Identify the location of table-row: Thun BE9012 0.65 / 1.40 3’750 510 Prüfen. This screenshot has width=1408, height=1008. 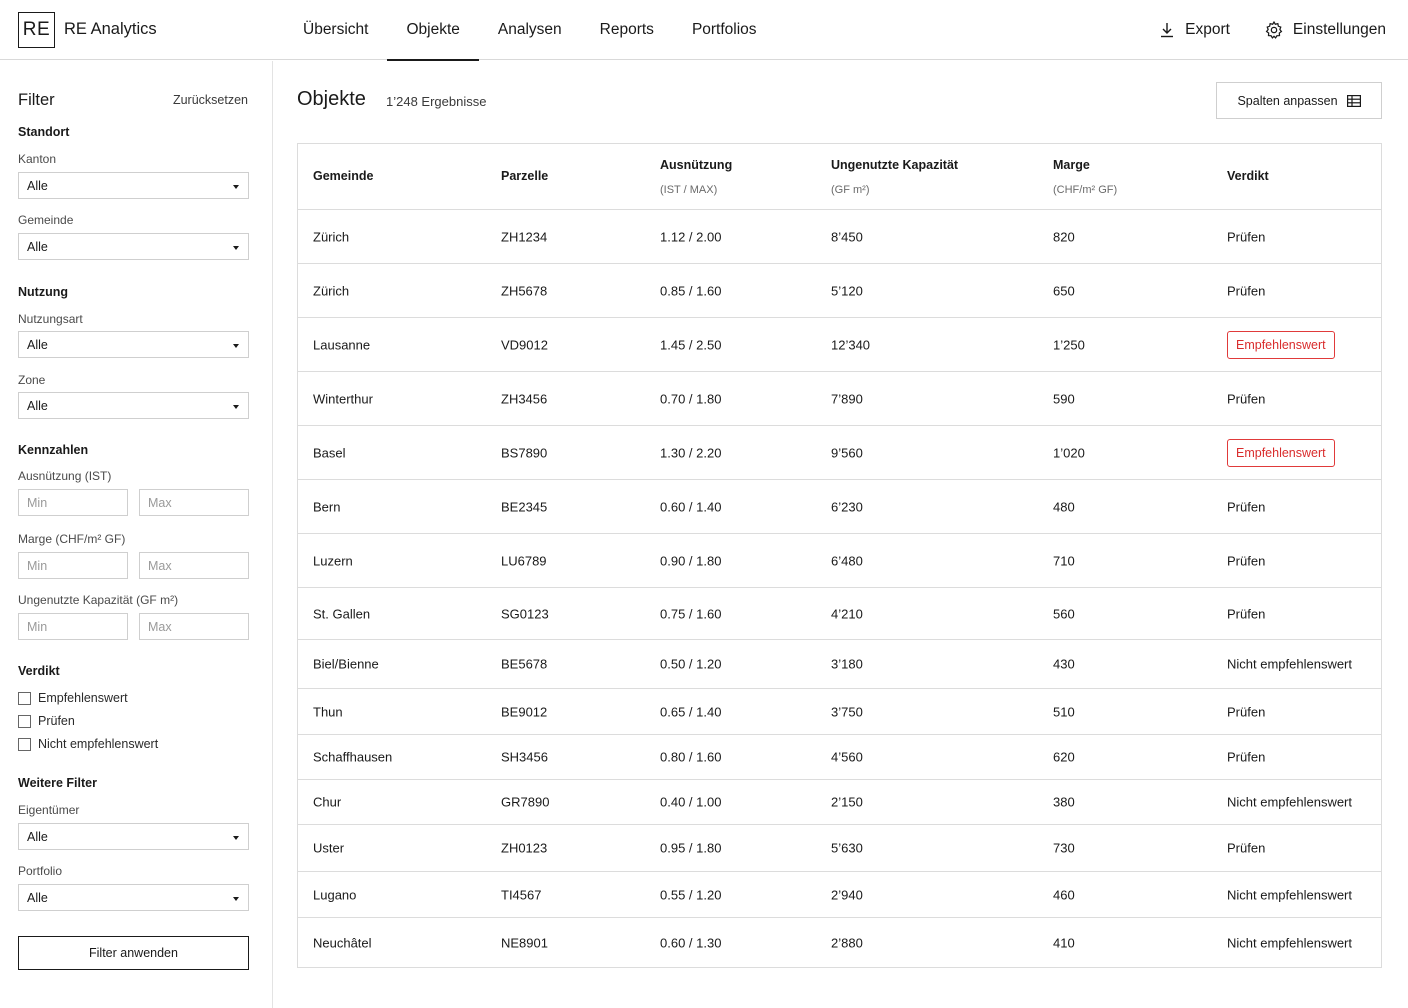
(839, 712).